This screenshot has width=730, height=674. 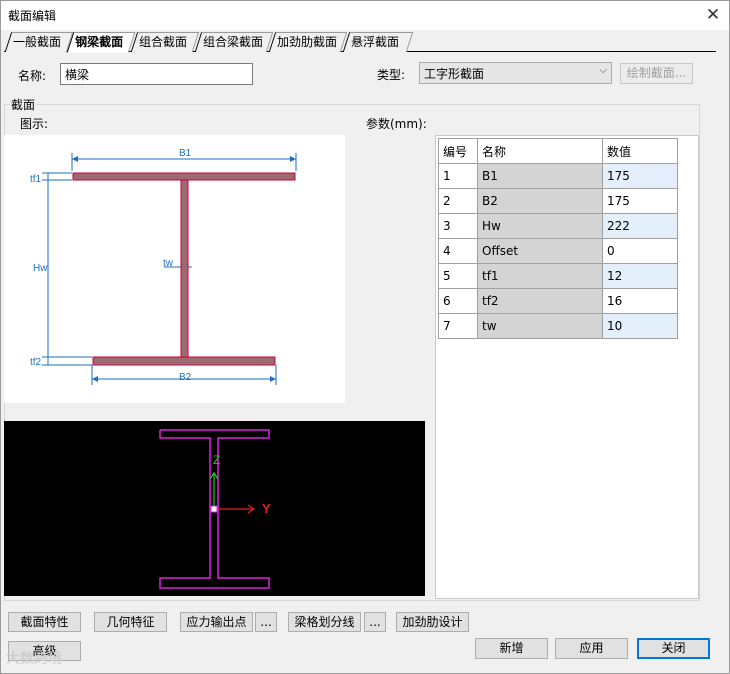 I want to click on row-no: 4, so click(x=458, y=251).